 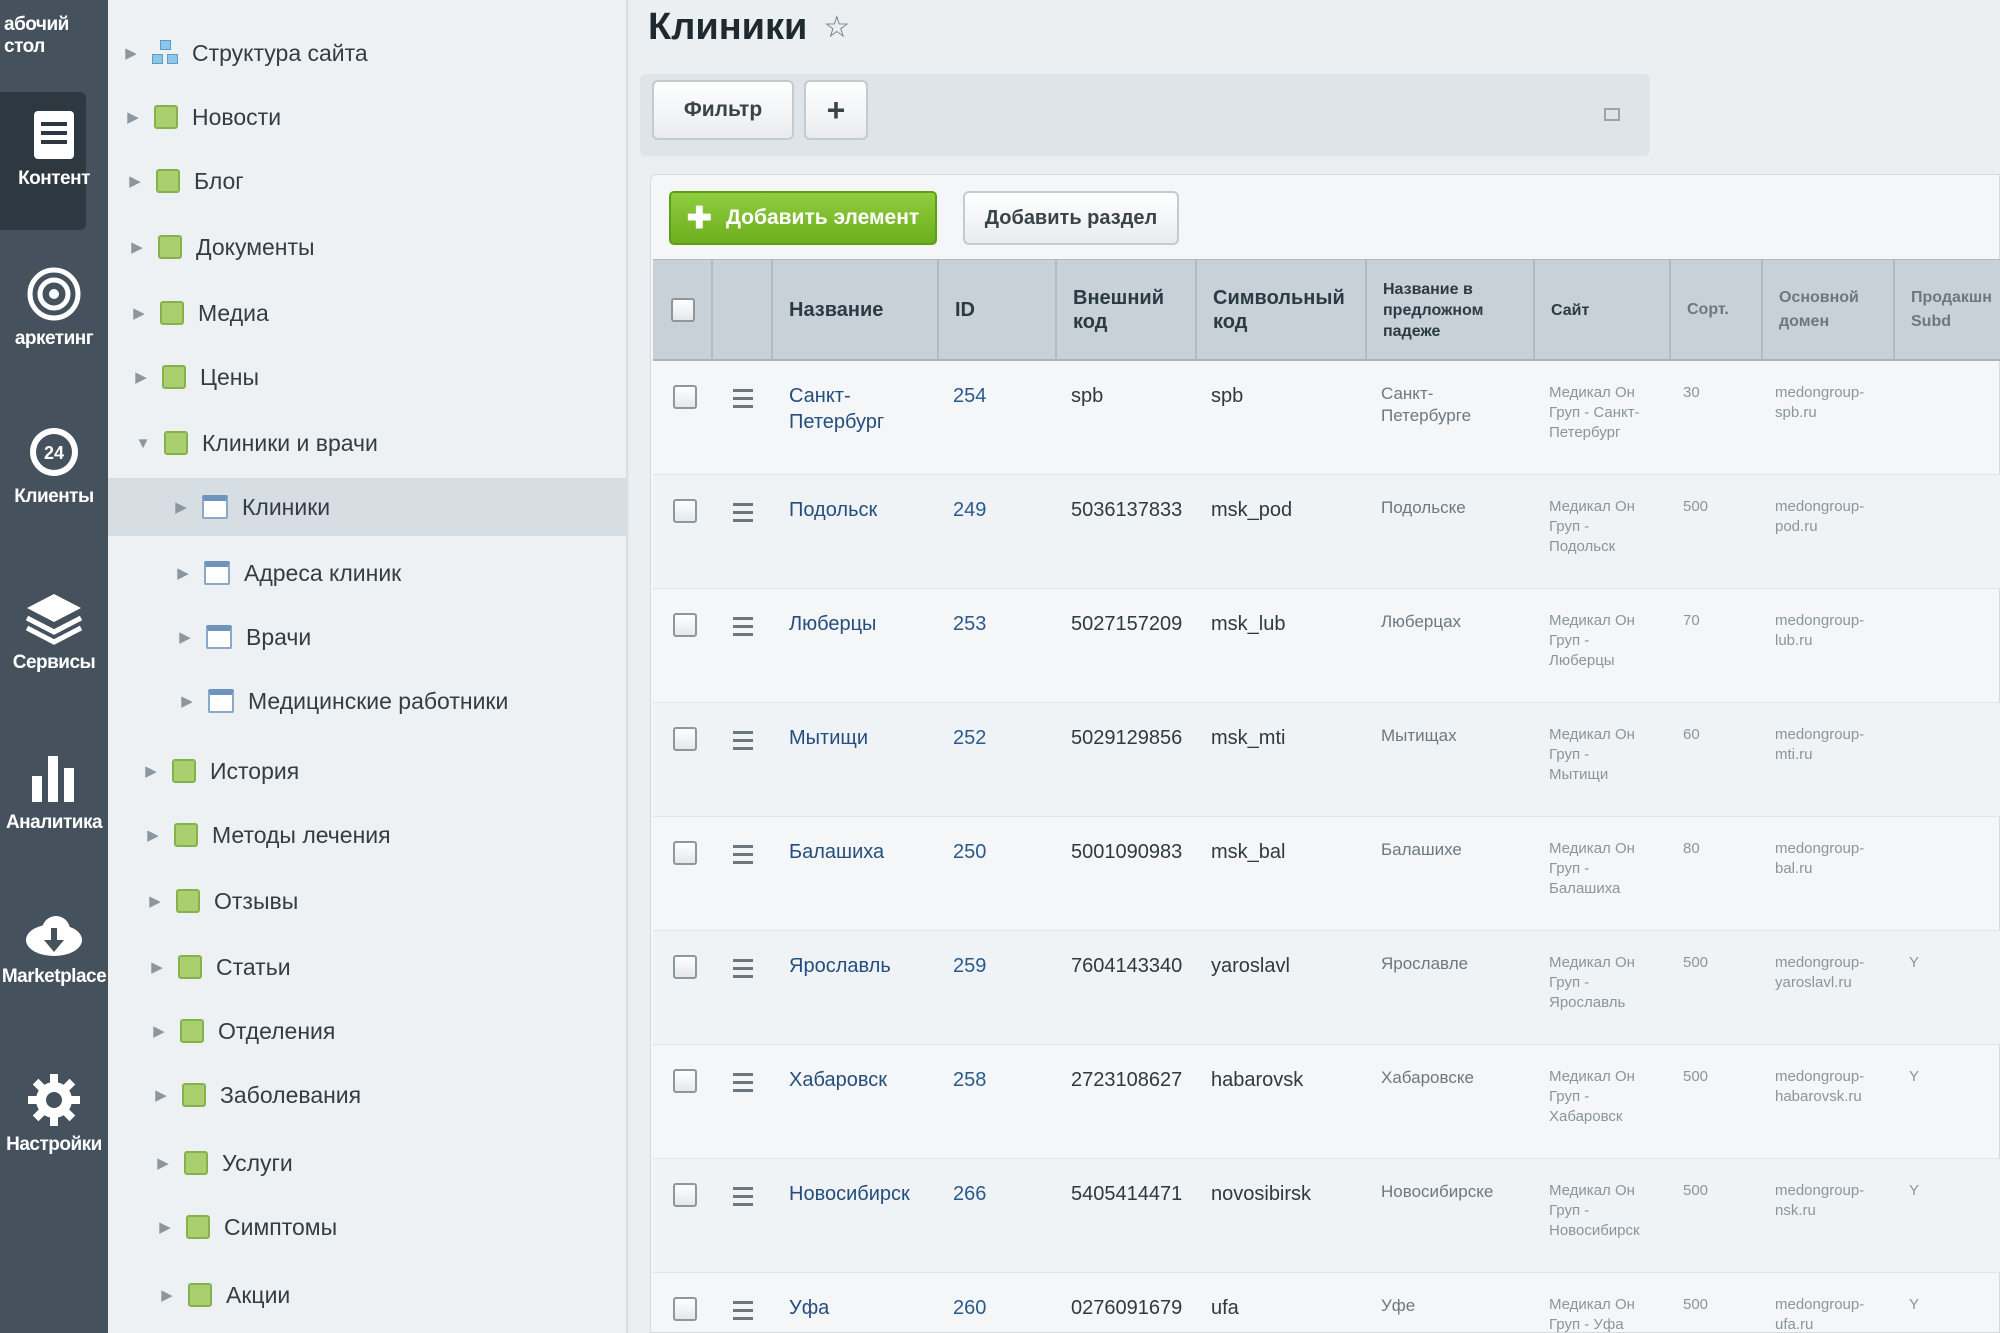 What do you see at coordinates (54, 466) in the screenshot?
I see `menu-item-clients: 24 Клиенты` at bounding box center [54, 466].